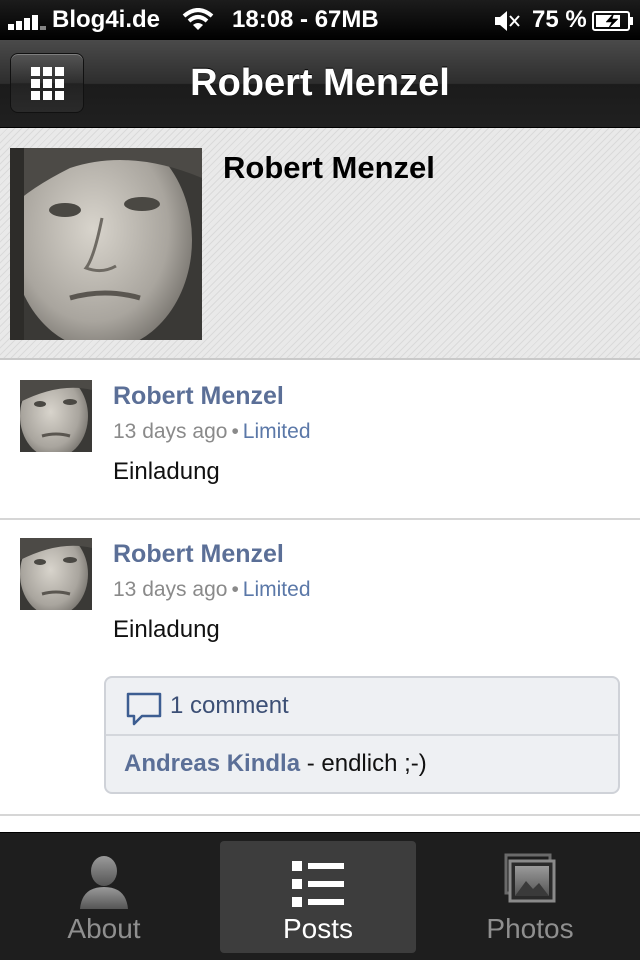 This screenshot has width=640, height=960. What do you see at coordinates (104, 928) in the screenshot?
I see `tab-label: About` at bounding box center [104, 928].